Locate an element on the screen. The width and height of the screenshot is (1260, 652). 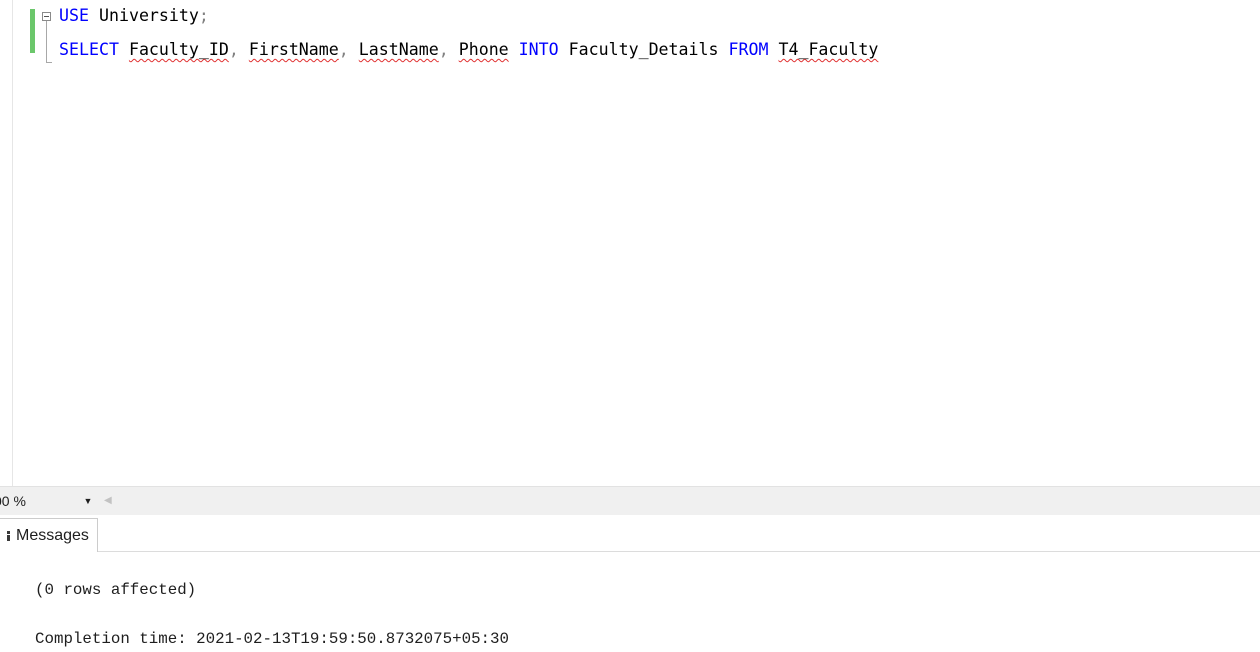
editor-margin is located at coordinates (14, 243).